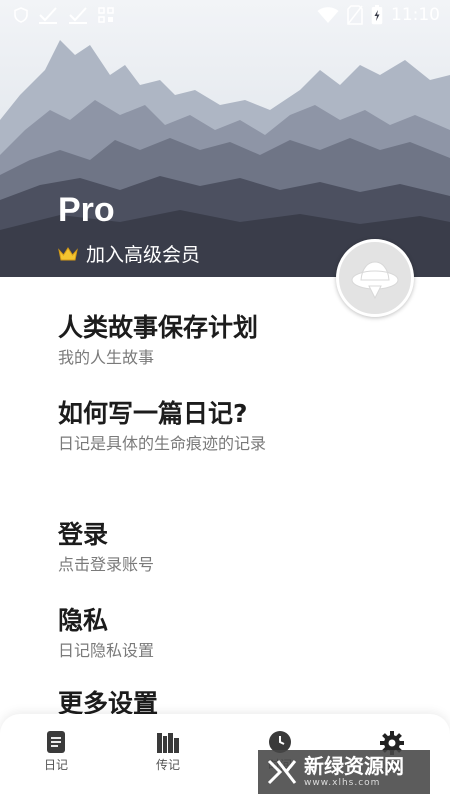 Image resolution: width=450 pixels, height=800 pixels. I want to click on hat-avatar-icon, so click(375, 278).